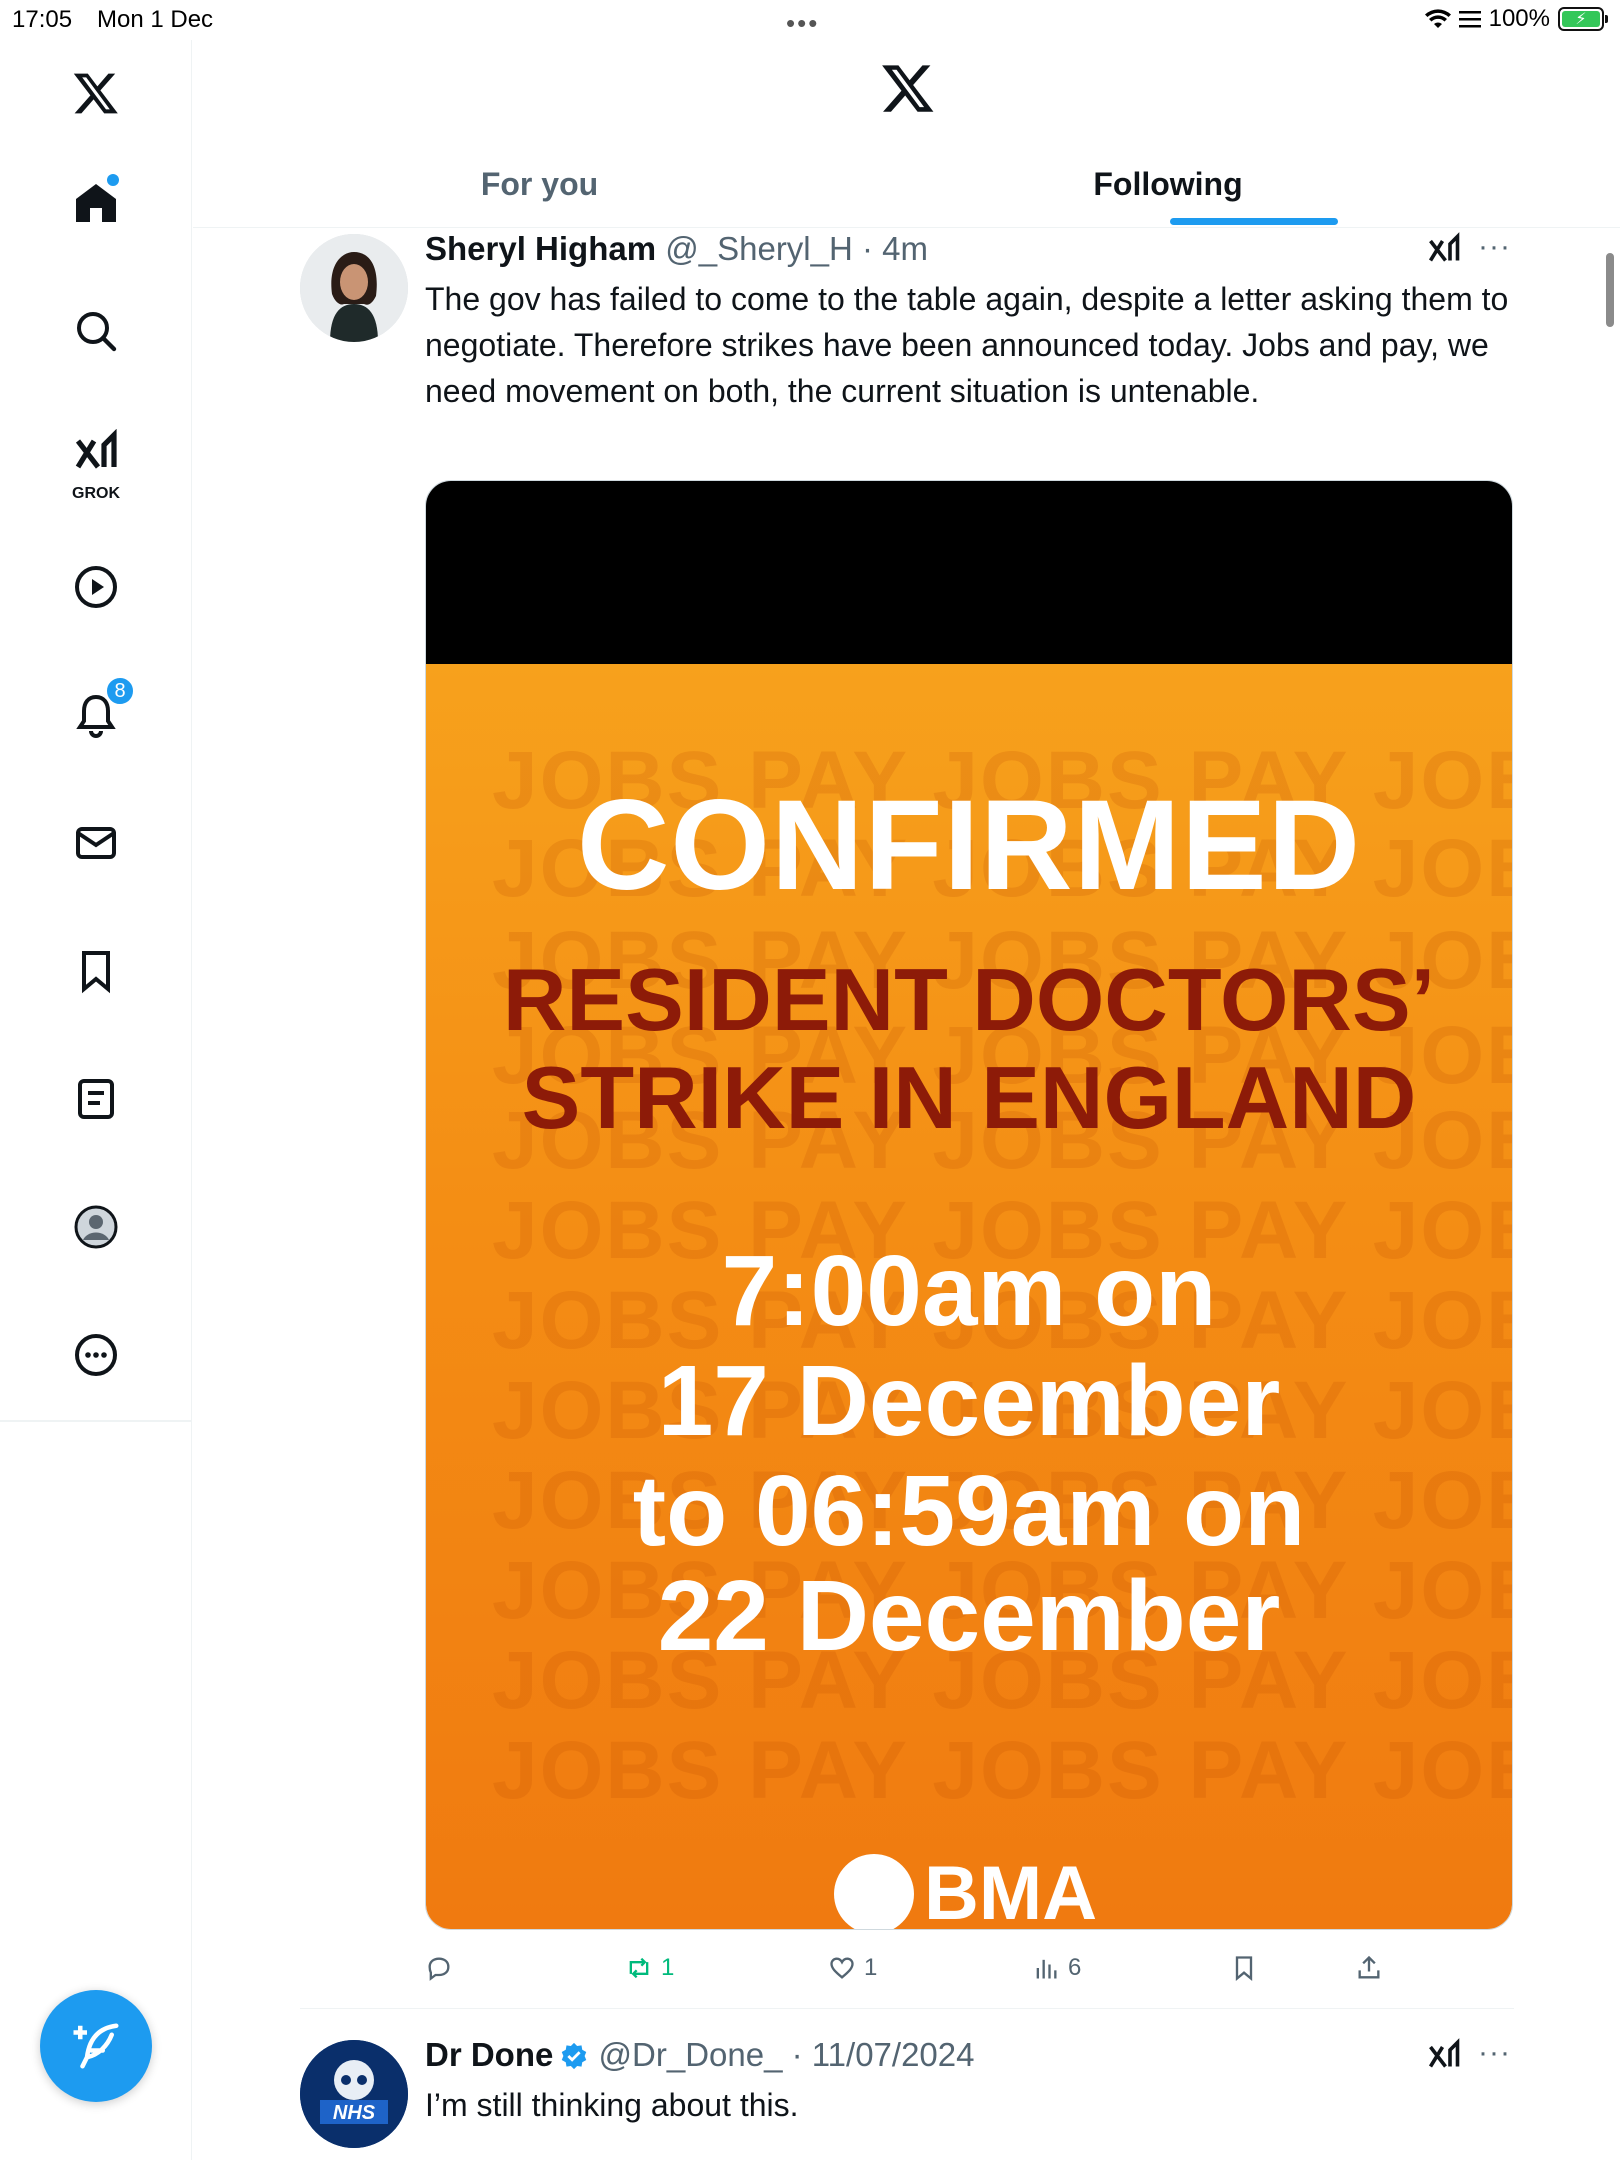 The height and width of the screenshot is (2160, 1620). Describe the element at coordinates (1002, 1770) in the screenshot. I see `poster-watermark: JOBS PAY JOBS PAY JOBS` at that location.